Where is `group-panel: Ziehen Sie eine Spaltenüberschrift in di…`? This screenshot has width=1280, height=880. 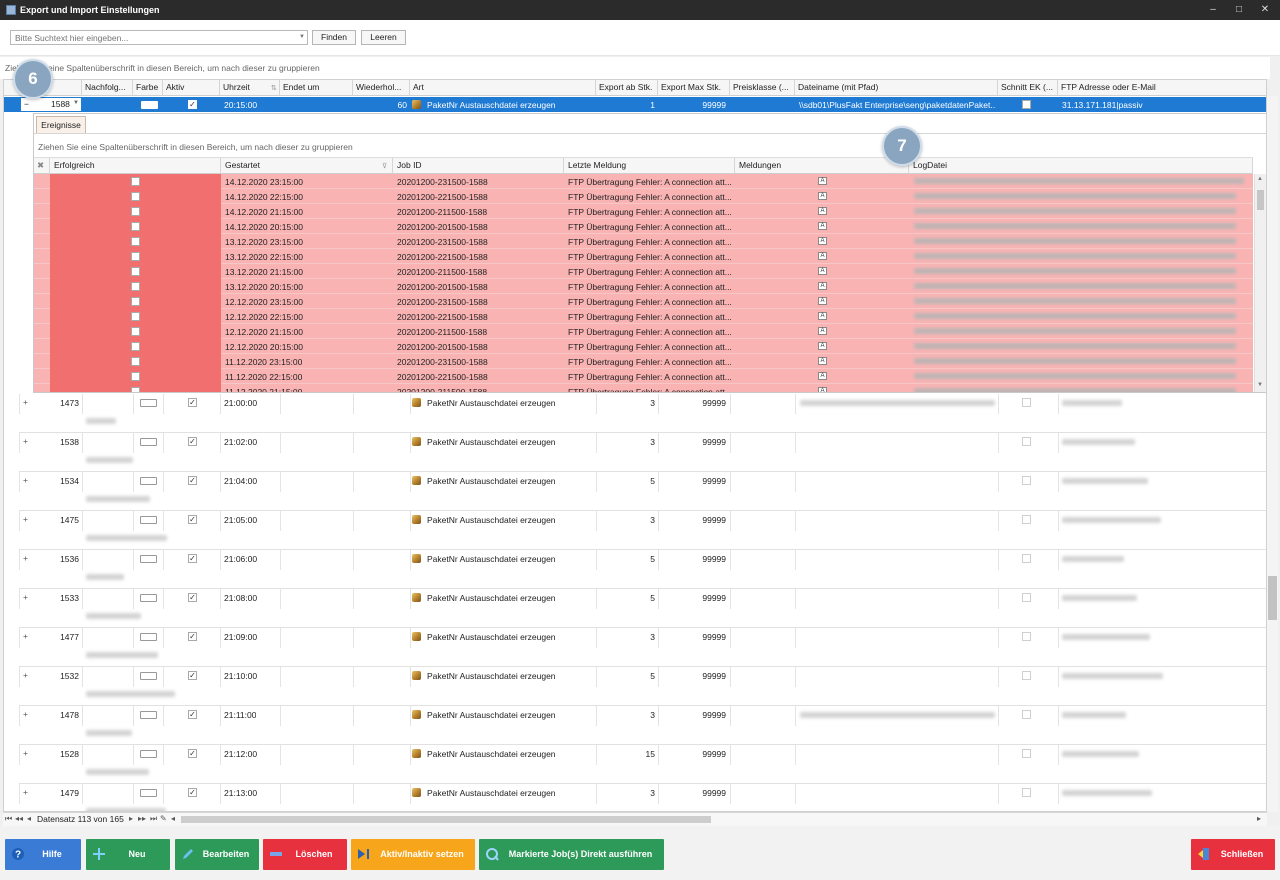 group-panel: Ziehen Sie eine Spaltenüberschrift in di… is located at coordinates (635, 68).